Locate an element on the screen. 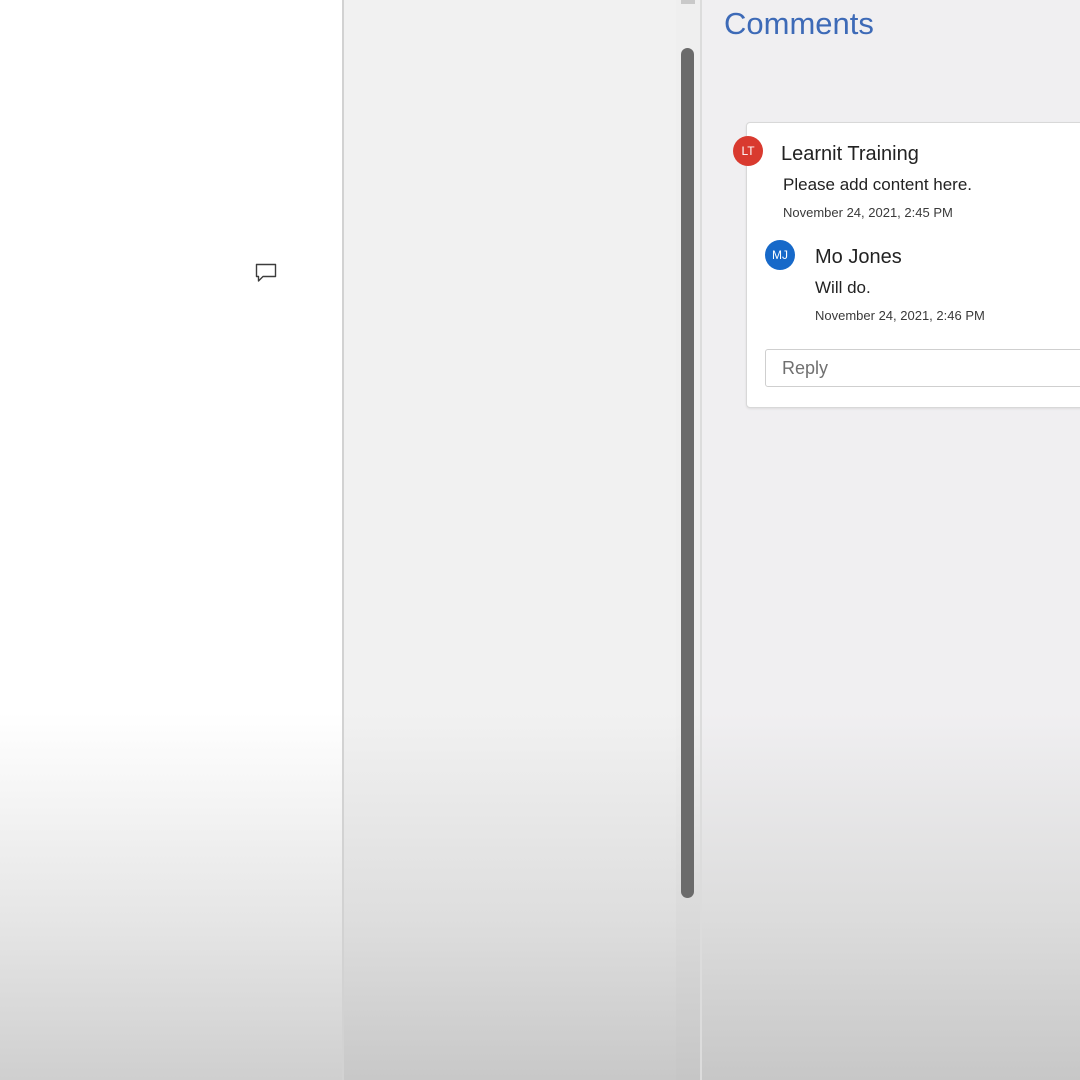 This screenshot has width=1080, height=1080. comments-pane-title: Comments is located at coordinates (799, 23).